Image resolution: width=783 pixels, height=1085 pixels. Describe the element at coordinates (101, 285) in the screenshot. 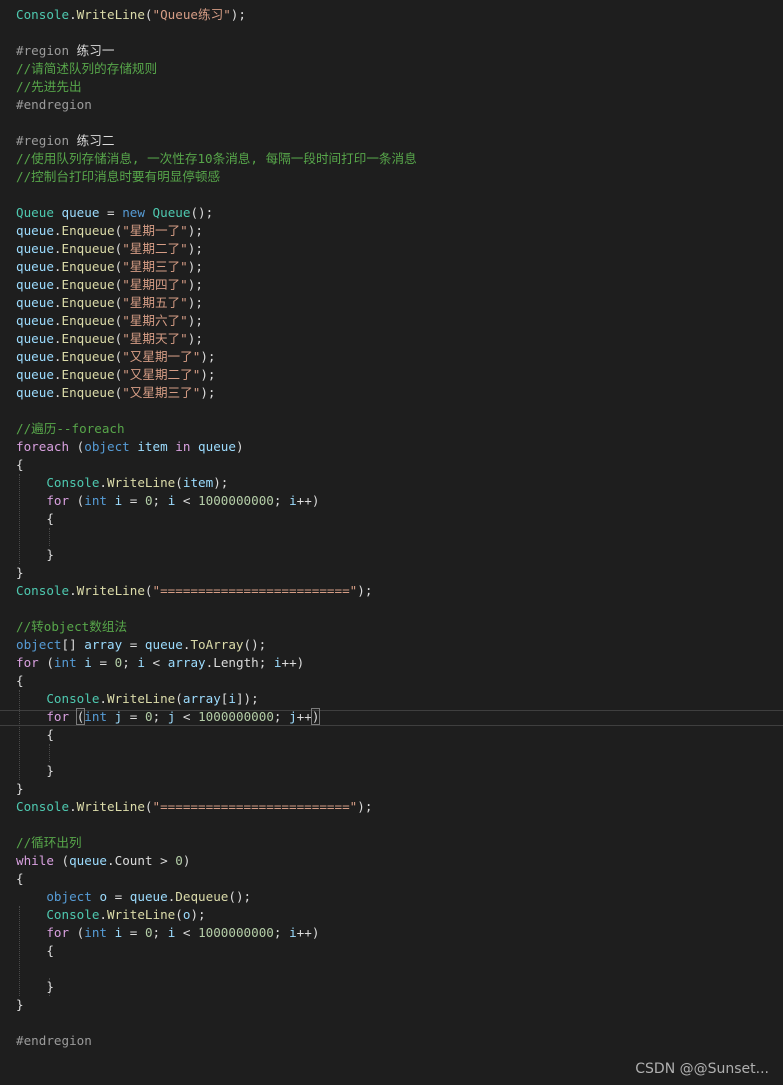

I see `code-line: queue.Enqueue("星期四了");` at that location.